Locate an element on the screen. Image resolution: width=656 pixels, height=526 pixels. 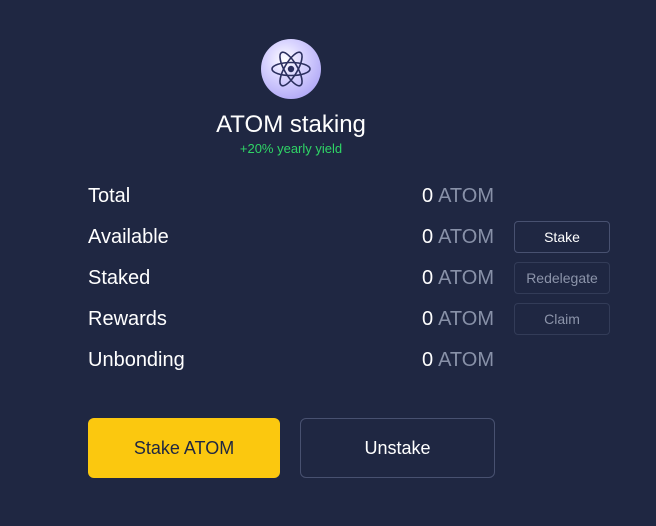
redelegate-button: Redelegate is located at coordinates (562, 278).